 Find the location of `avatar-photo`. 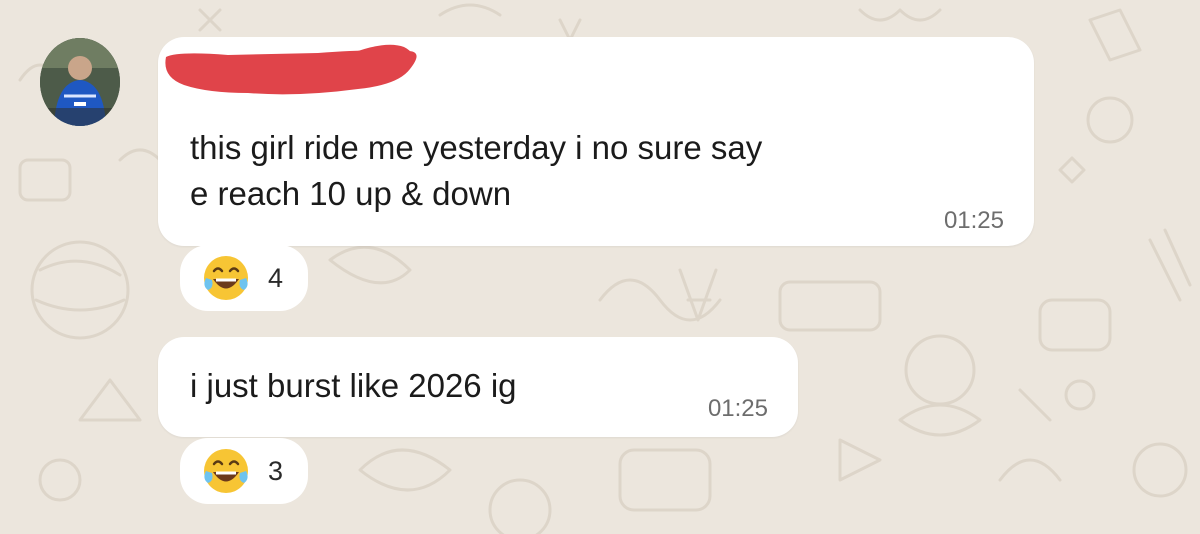

avatar-photo is located at coordinates (80, 82).